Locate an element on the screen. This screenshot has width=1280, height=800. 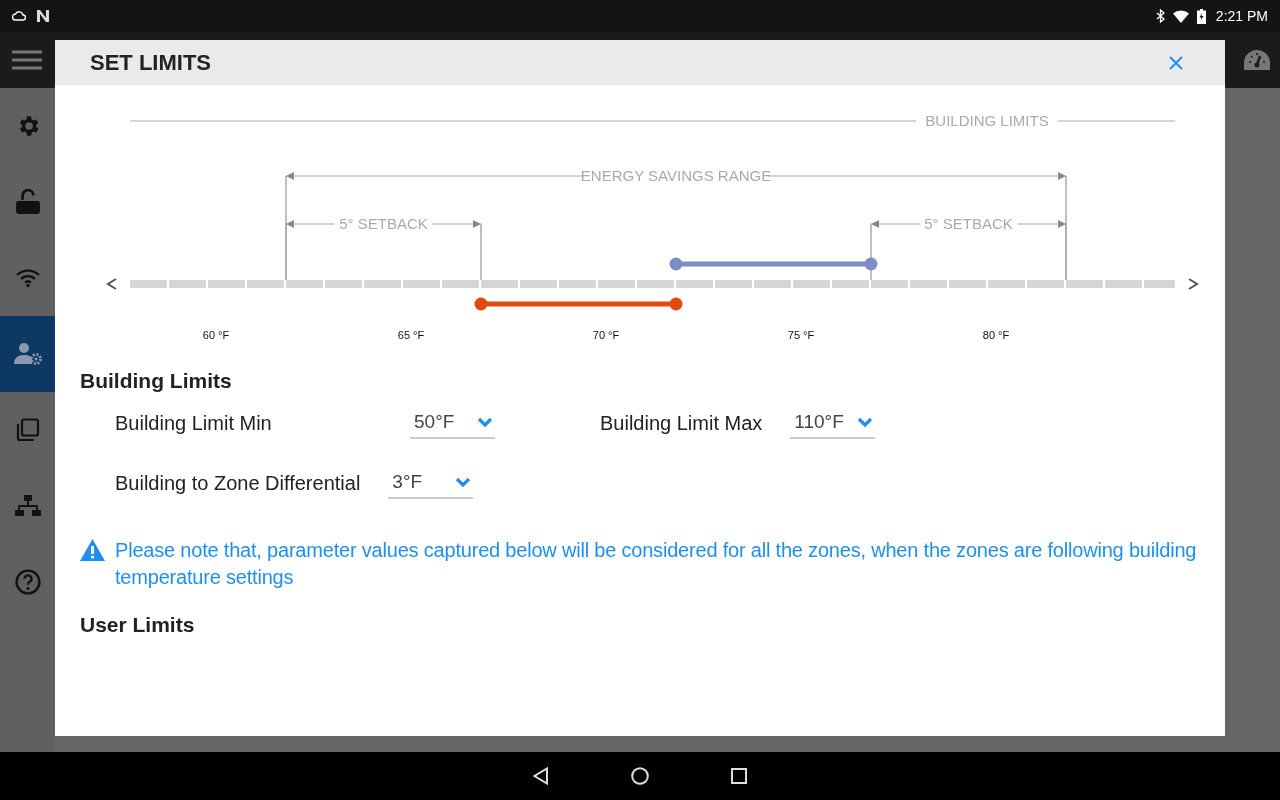
back-button is located at coordinates (541, 776).